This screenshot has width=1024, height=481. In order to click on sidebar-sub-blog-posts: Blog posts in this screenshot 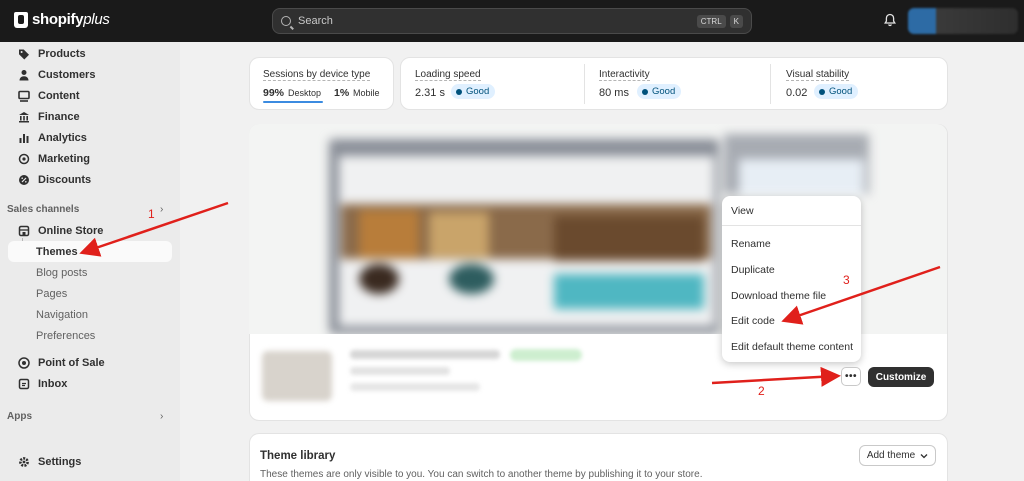, I will do `click(90, 272)`.